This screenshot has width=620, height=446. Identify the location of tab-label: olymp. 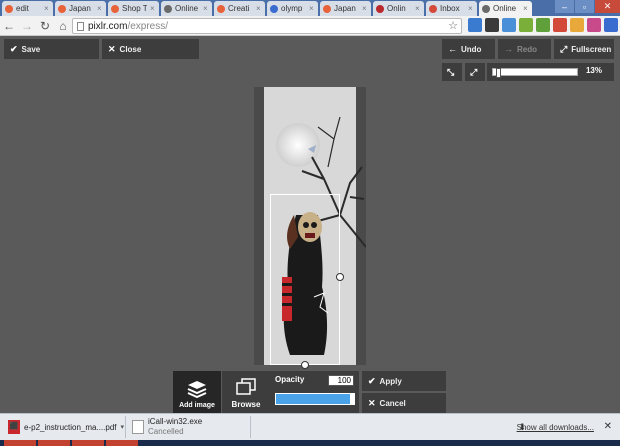
(292, 8).